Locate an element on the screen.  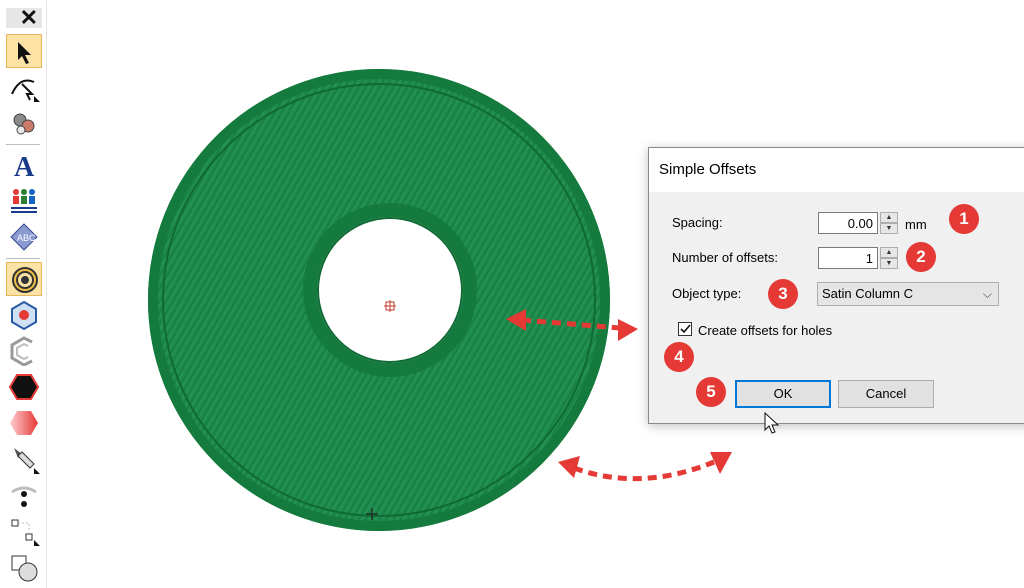
spacing-unit: mm is located at coordinates (916, 224).